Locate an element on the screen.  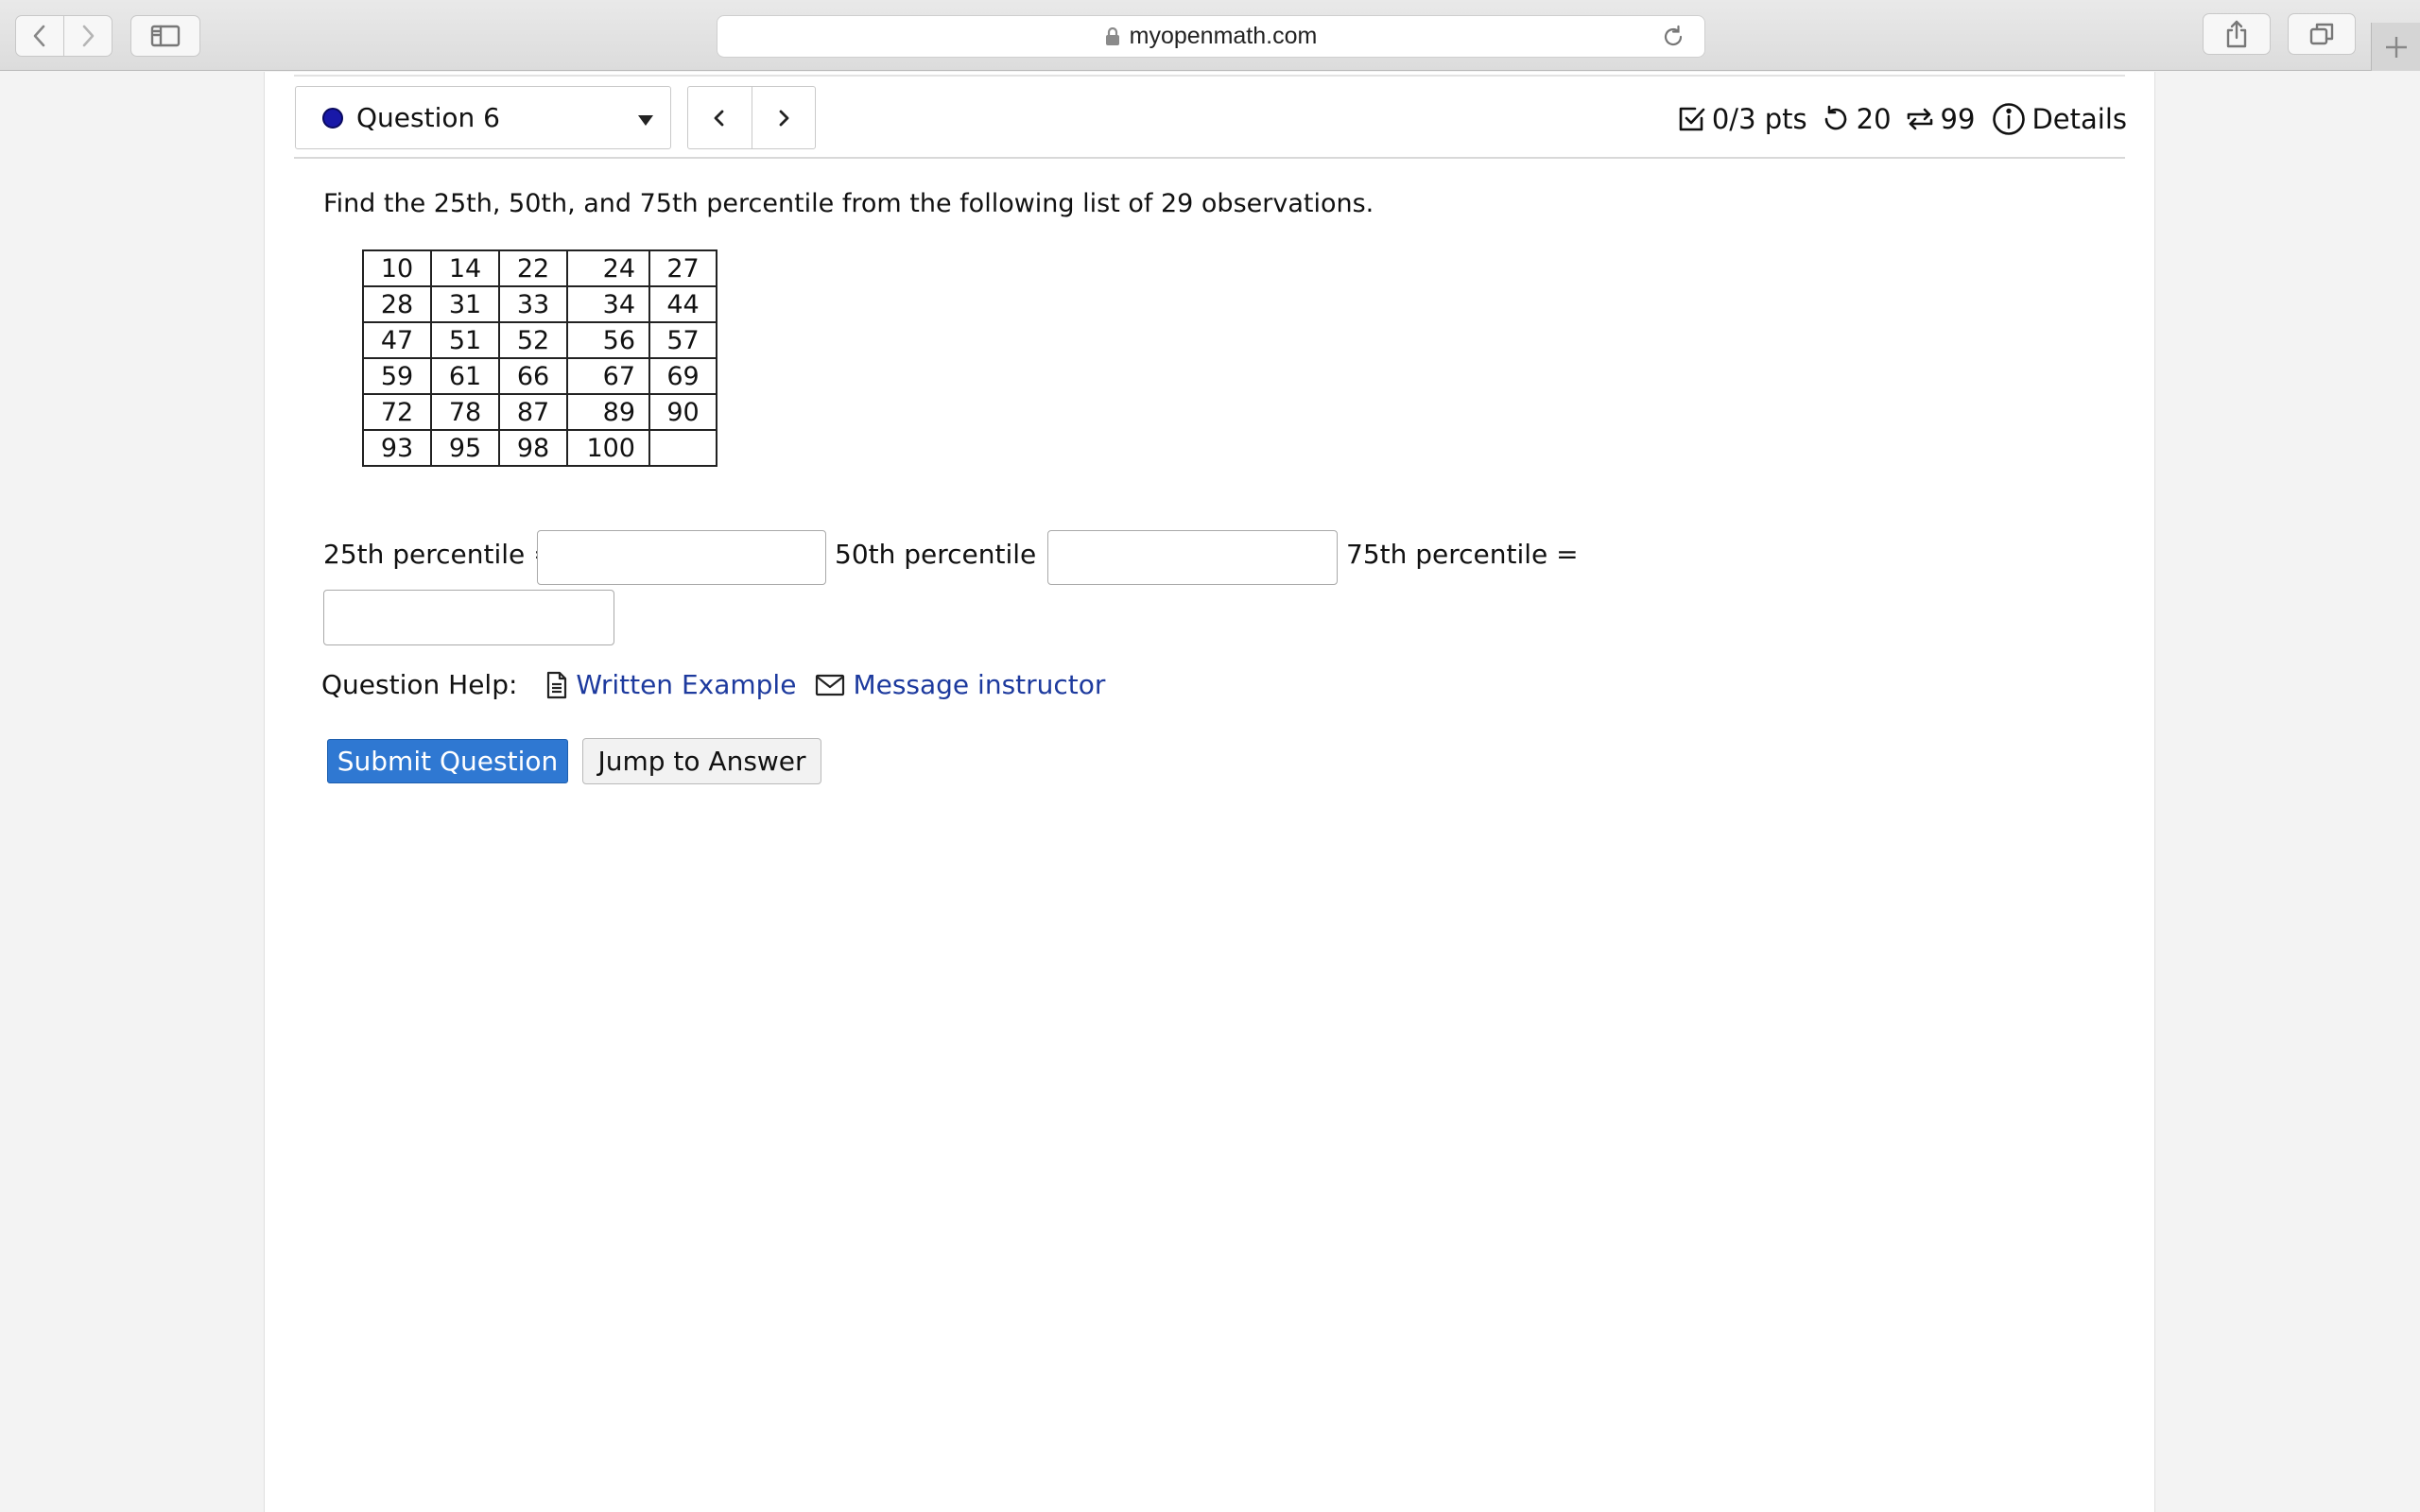
table-cell: 98 is located at coordinates (533, 448).